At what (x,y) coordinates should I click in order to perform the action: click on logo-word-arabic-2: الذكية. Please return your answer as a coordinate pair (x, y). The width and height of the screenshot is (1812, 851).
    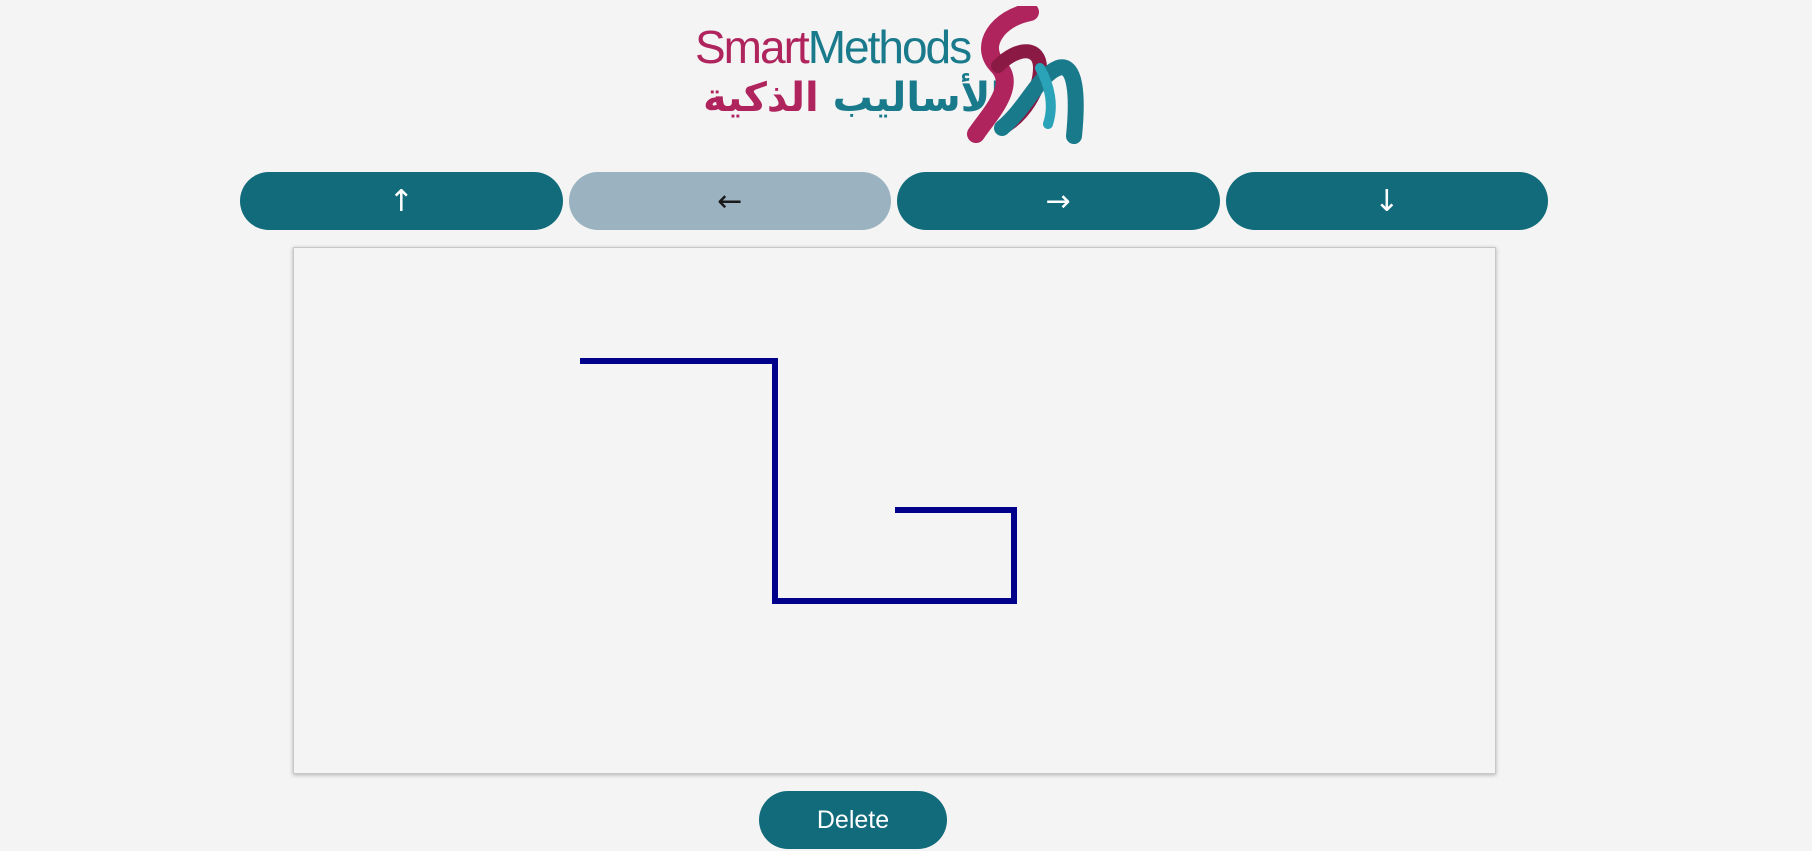
    Looking at the image, I should click on (761, 98).